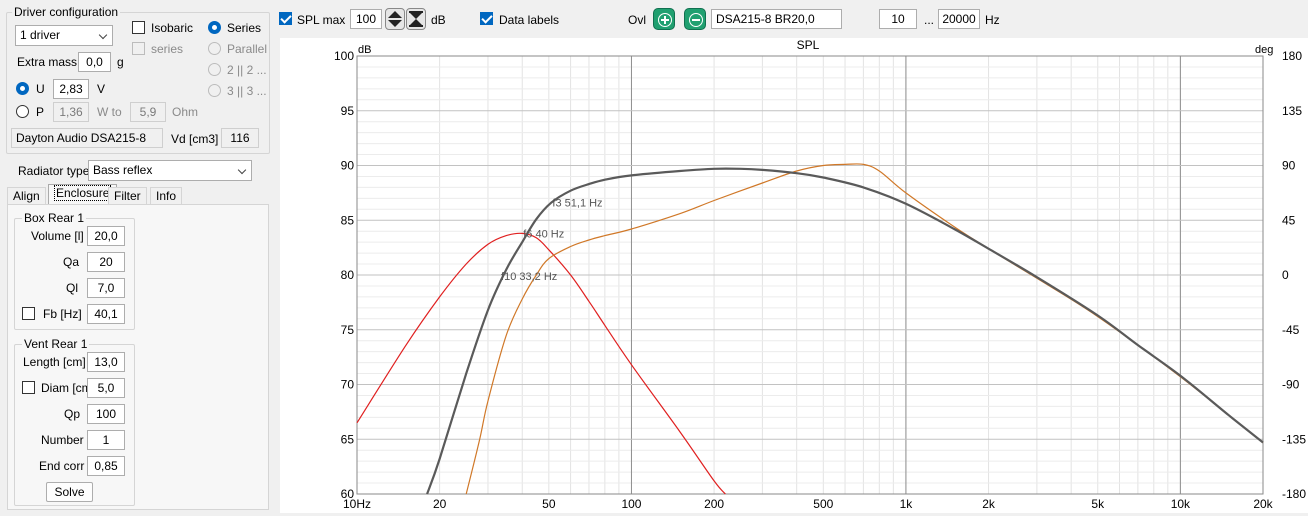 Image resolution: width=1308 pixels, height=516 pixels. Describe the element at coordinates (714, 504) in the screenshot. I see `x-tick-label: 200` at that location.